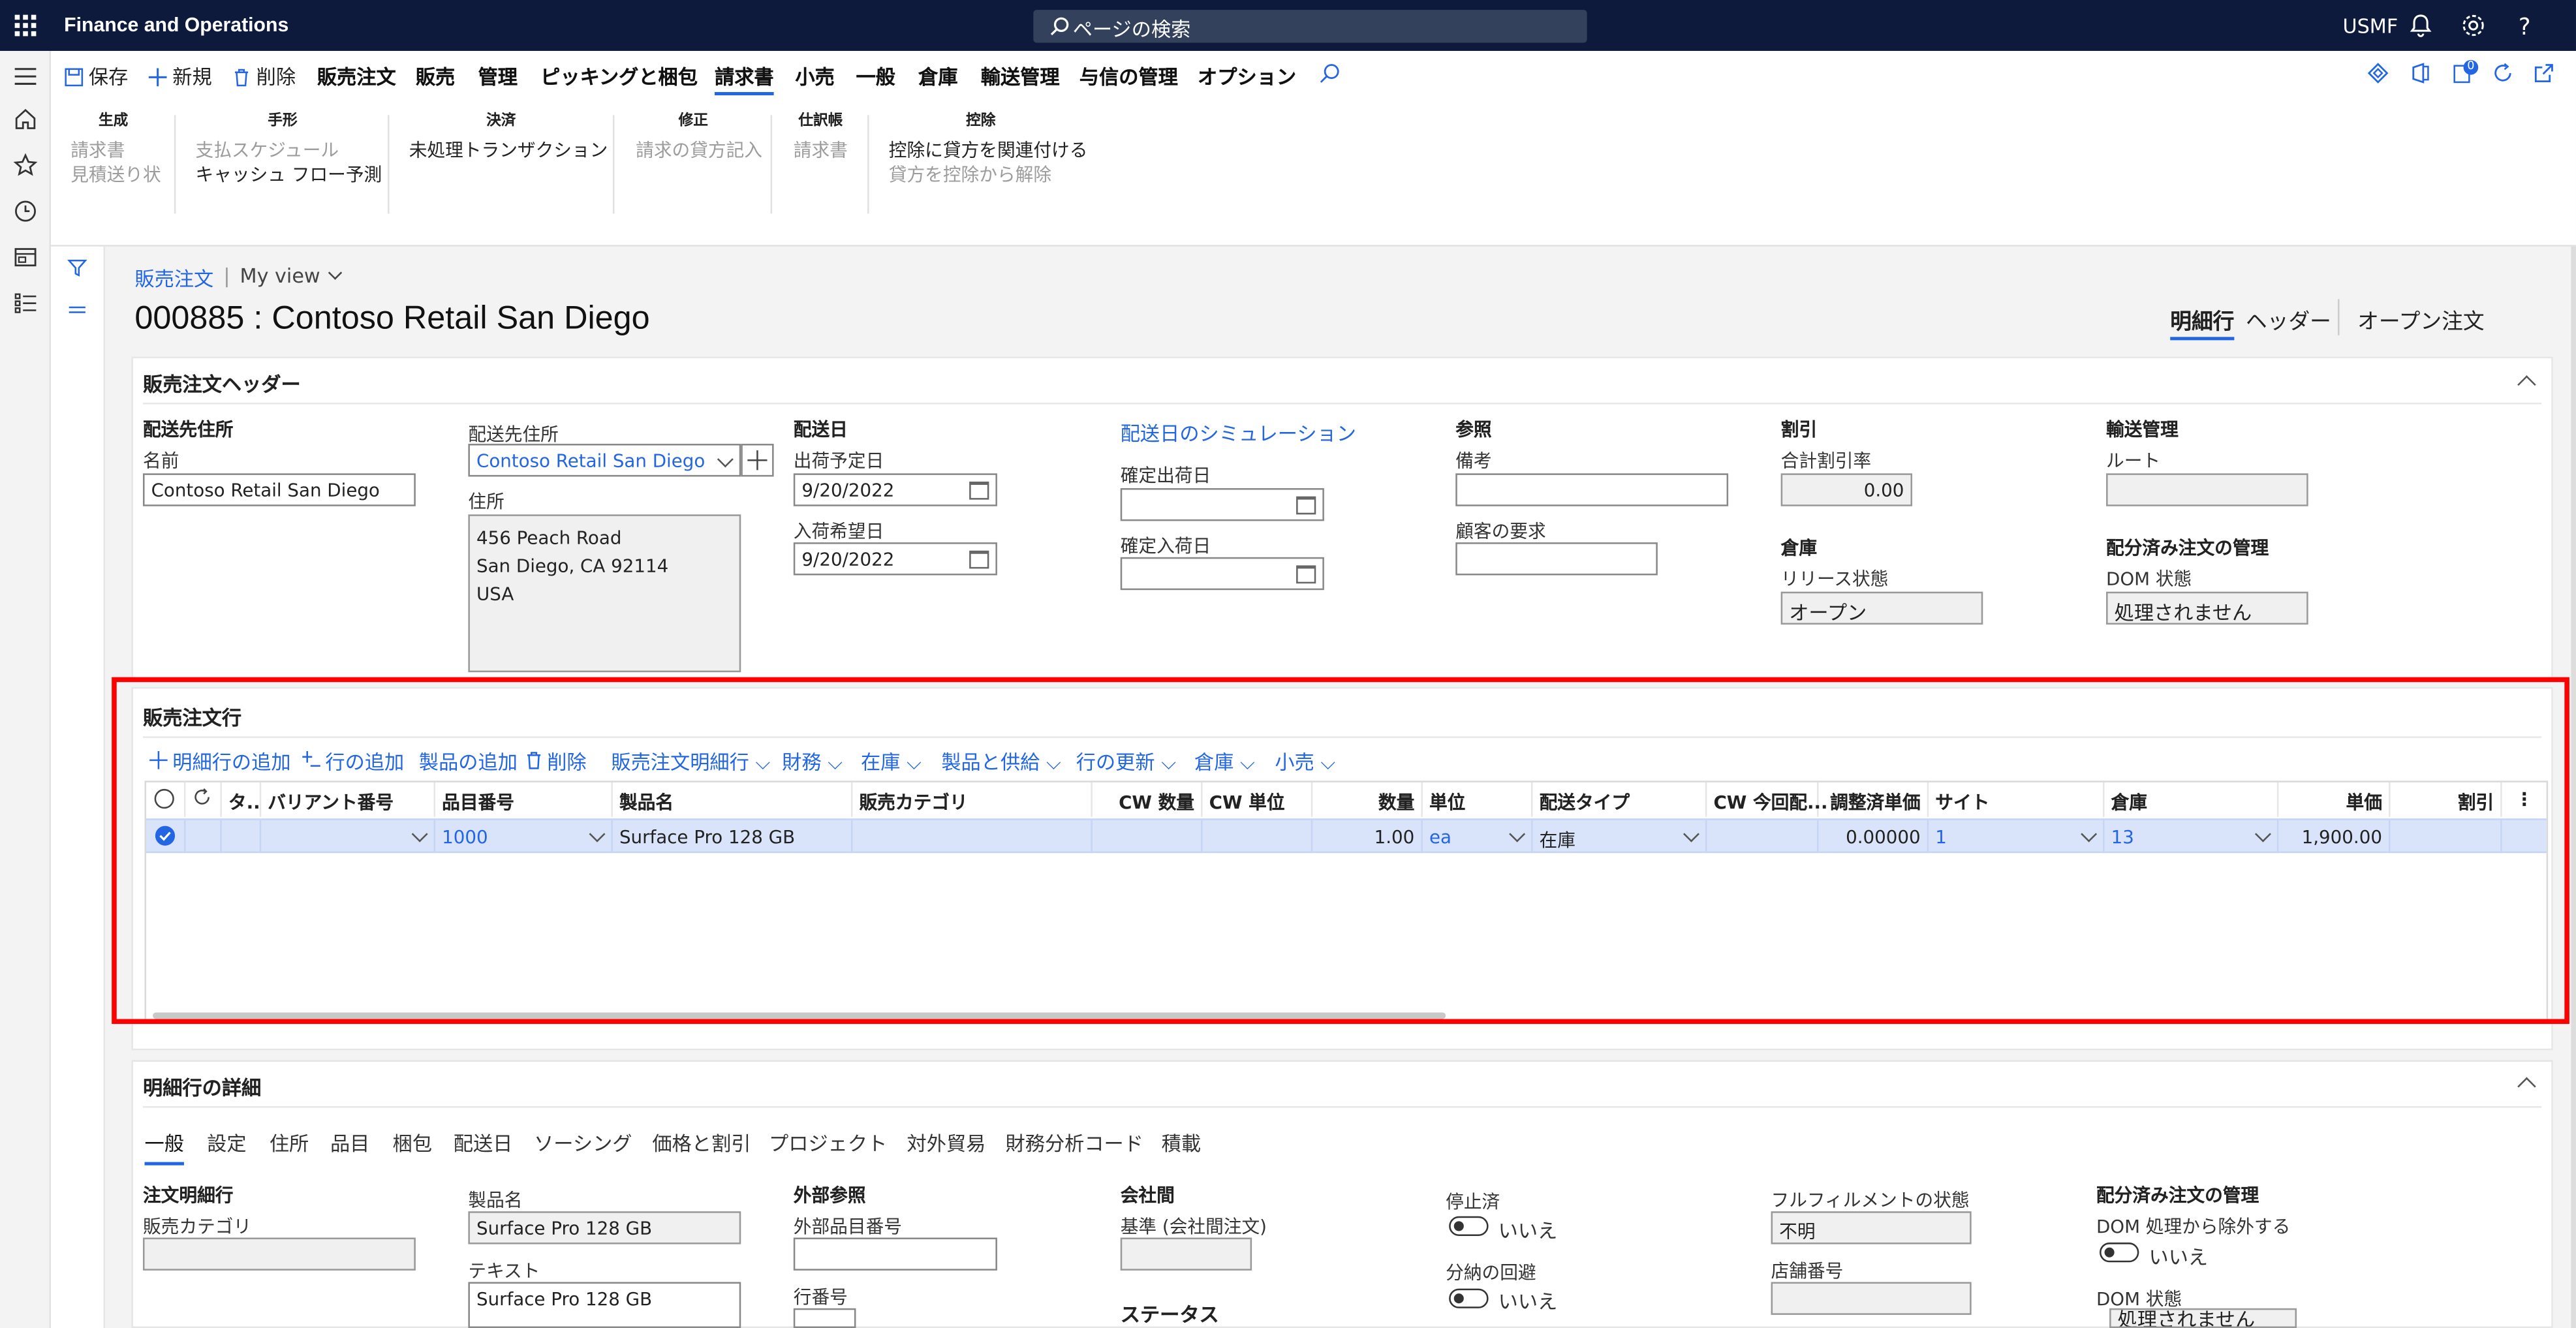  Describe the element at coordinates (875, 77) in the screenshot. I see `tab-general: 一般` at that location.